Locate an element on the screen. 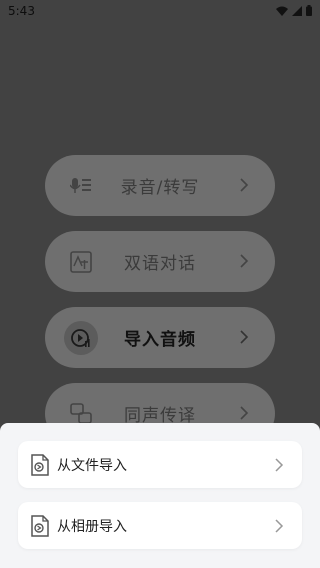  option-label-file: 从文件导入 is located at coordinates (92, 466).